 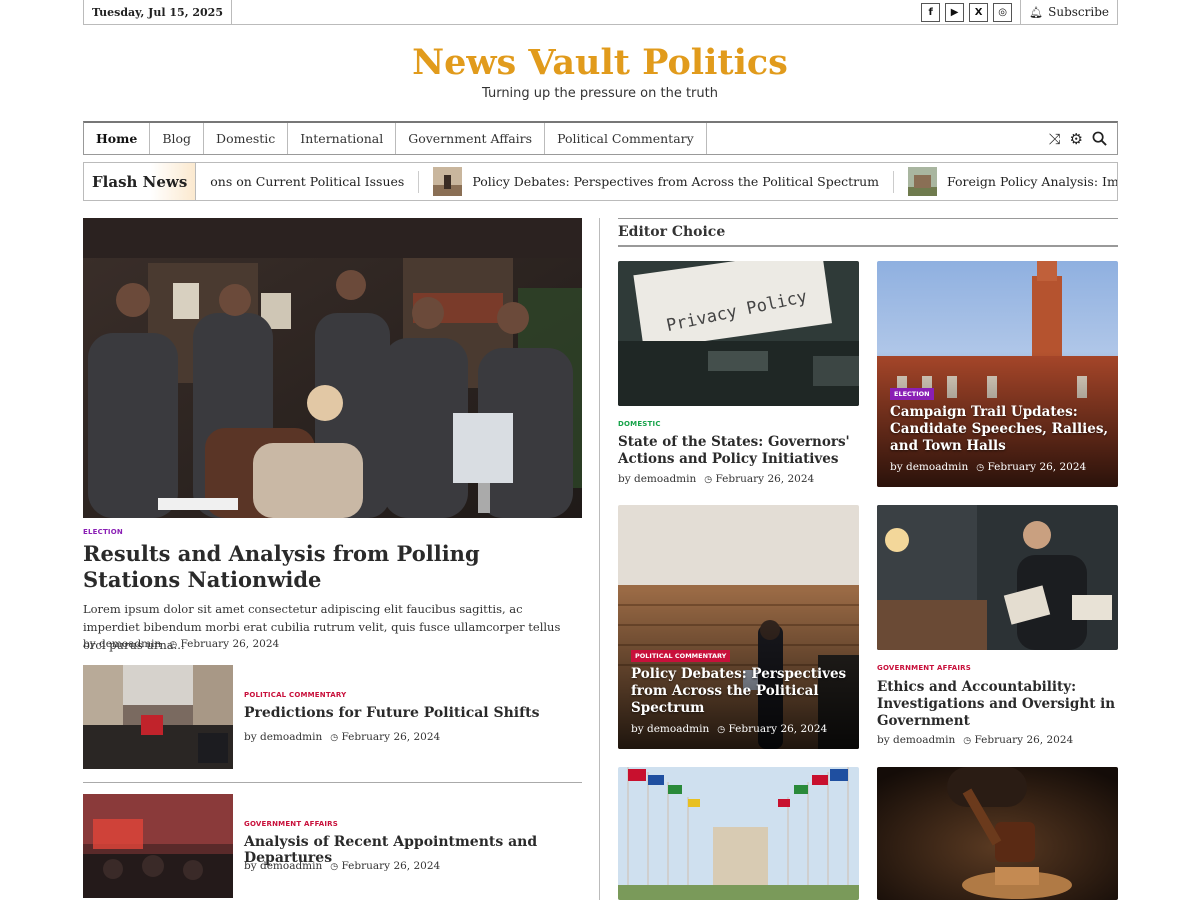 I want to click on nav-item-government-affairs: Government Affairs, so click(x=471, y=138).